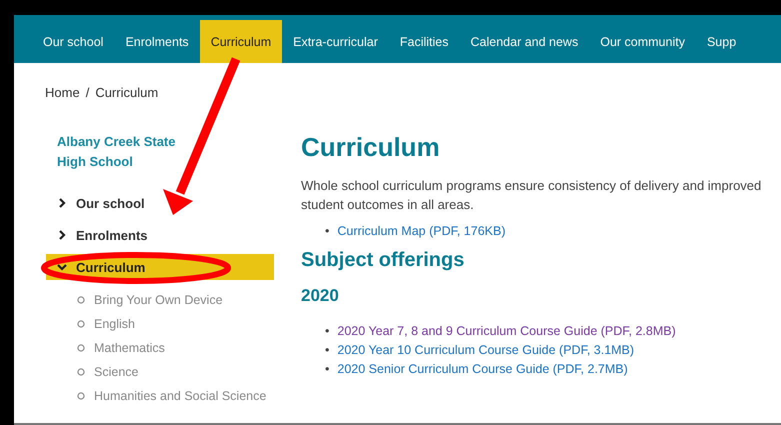 This screenshot has height=425, width=781. What do you see at coordinates (160, 203) in the screenshot?
I see `sidebar-item: Our school` at bounding box center [160, 203].